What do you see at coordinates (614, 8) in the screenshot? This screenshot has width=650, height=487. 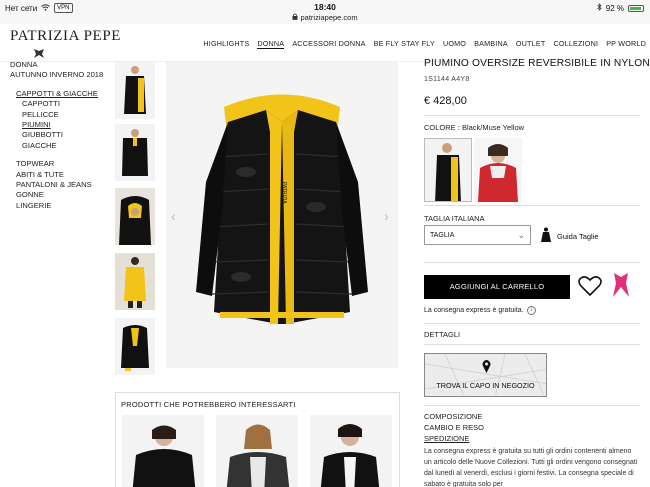 I see `battery-percent: 92 %` at bounding box center [614, 8].